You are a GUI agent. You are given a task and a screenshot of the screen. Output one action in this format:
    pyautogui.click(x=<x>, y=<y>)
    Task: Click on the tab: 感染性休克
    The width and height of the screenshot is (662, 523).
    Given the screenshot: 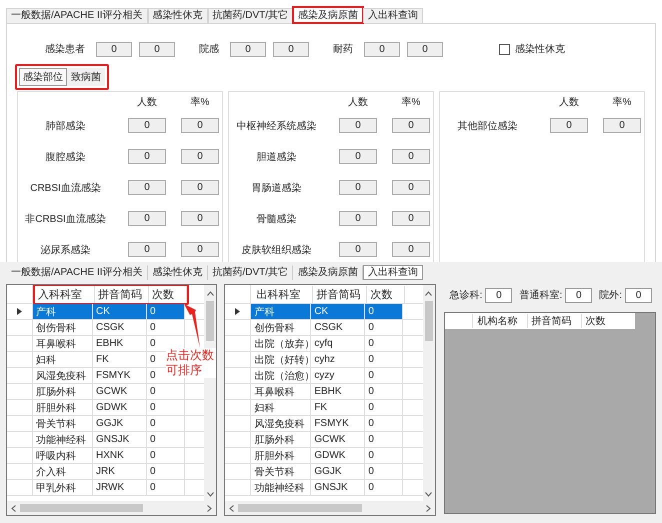 What is the action you would take?
    pyautogui.click(x=178, y=15)
    